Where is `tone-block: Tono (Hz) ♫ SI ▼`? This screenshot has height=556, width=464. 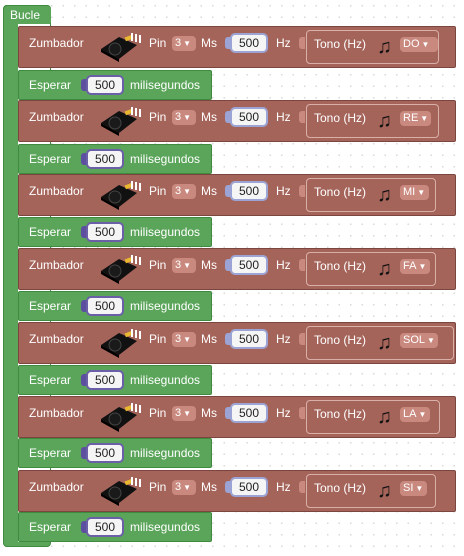 tone-block: Tono (Hz) ♫ SI ▼ is located at coordinates (371, 491).